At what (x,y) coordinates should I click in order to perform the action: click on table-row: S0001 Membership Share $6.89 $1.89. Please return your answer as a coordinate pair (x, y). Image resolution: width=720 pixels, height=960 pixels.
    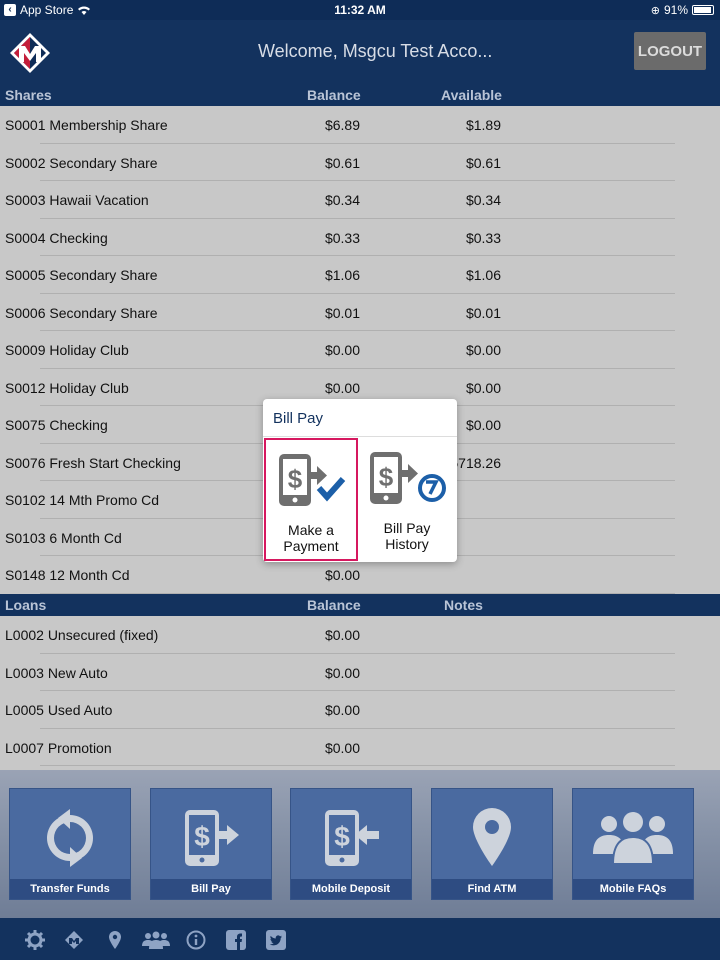
    Looking at the image, I should click on (337, 125).